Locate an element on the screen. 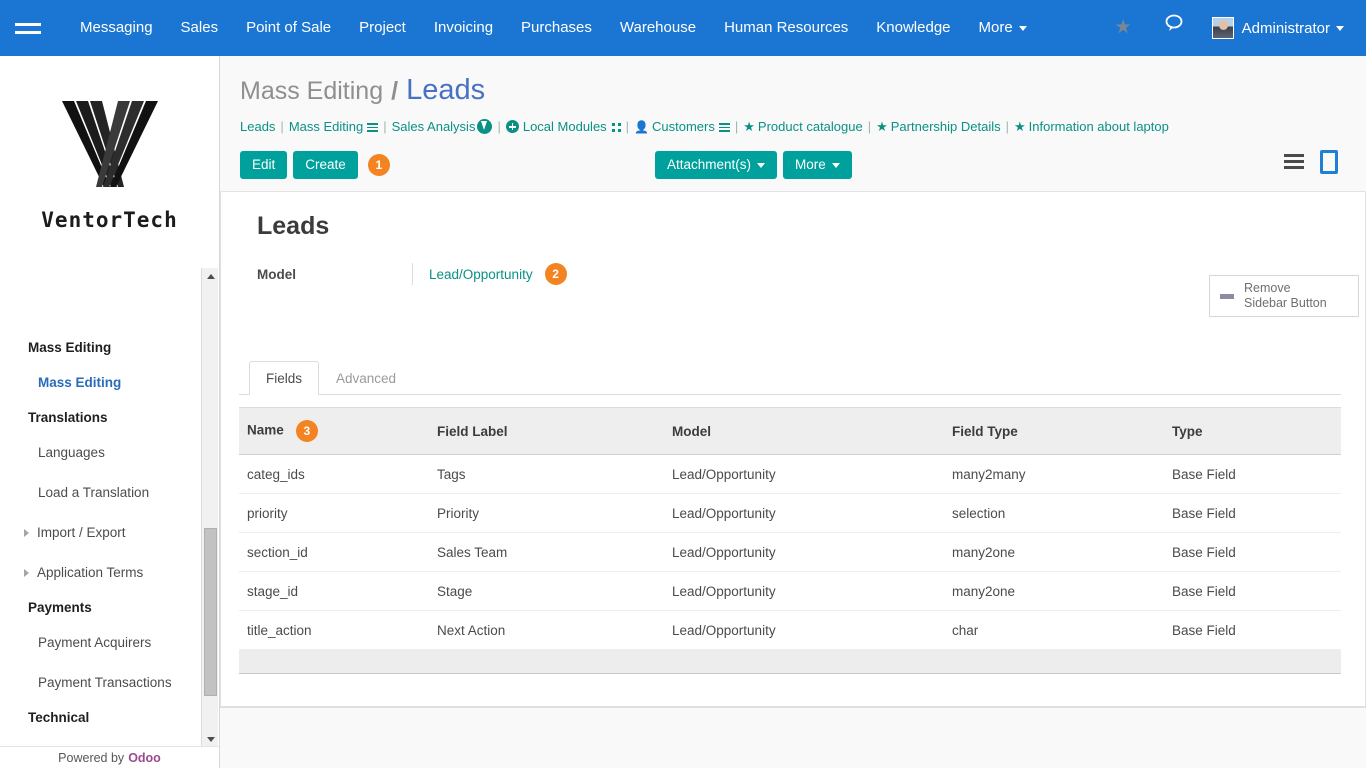  nav-item-purchases: Purchases is located at coordinates (556, 28).